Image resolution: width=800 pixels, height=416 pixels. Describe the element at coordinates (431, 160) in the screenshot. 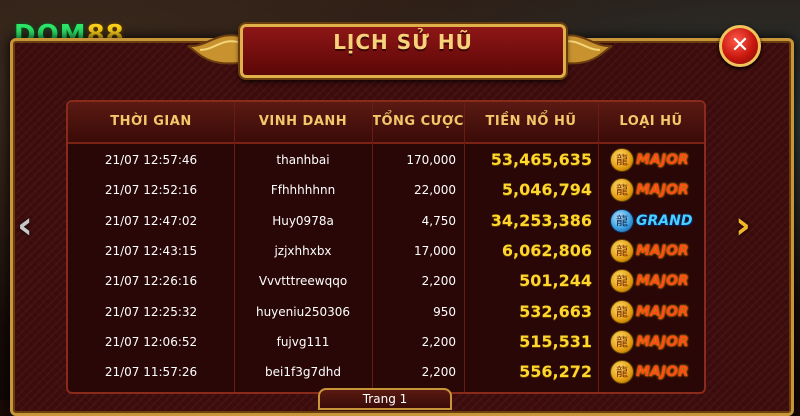

I see `cell-total-bet: 170,000` at that location.